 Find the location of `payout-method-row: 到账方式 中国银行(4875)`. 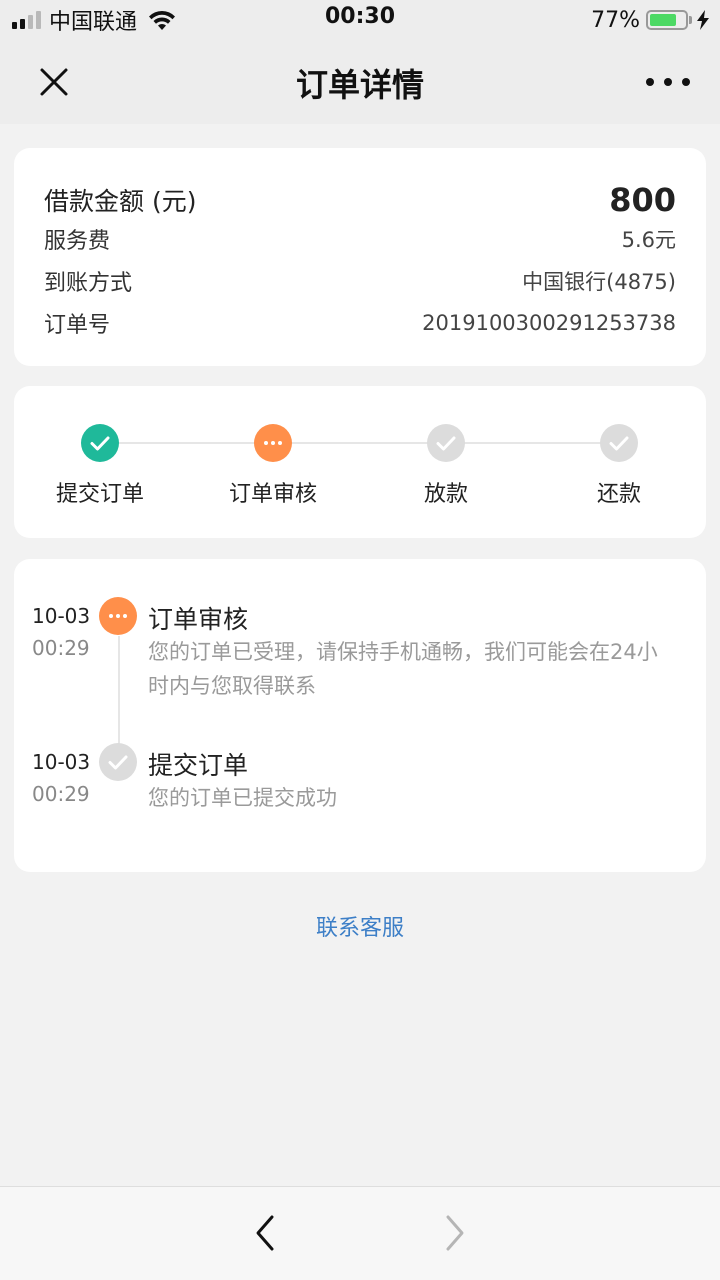

payout-method-row: 到账方式 中国银行(4875) is located at coordinates (360, 281).